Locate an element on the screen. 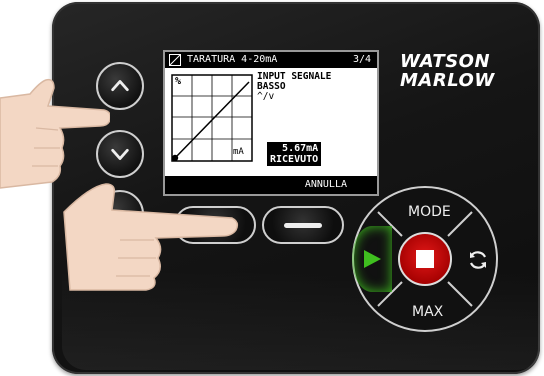 This screenshot has width=544, height=376. mode-label: MODE is located at coordinates (429, 212).